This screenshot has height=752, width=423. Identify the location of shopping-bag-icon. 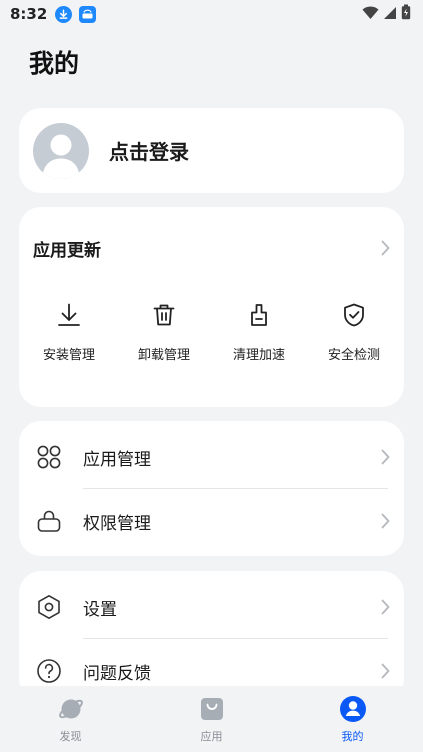
(212, 709).